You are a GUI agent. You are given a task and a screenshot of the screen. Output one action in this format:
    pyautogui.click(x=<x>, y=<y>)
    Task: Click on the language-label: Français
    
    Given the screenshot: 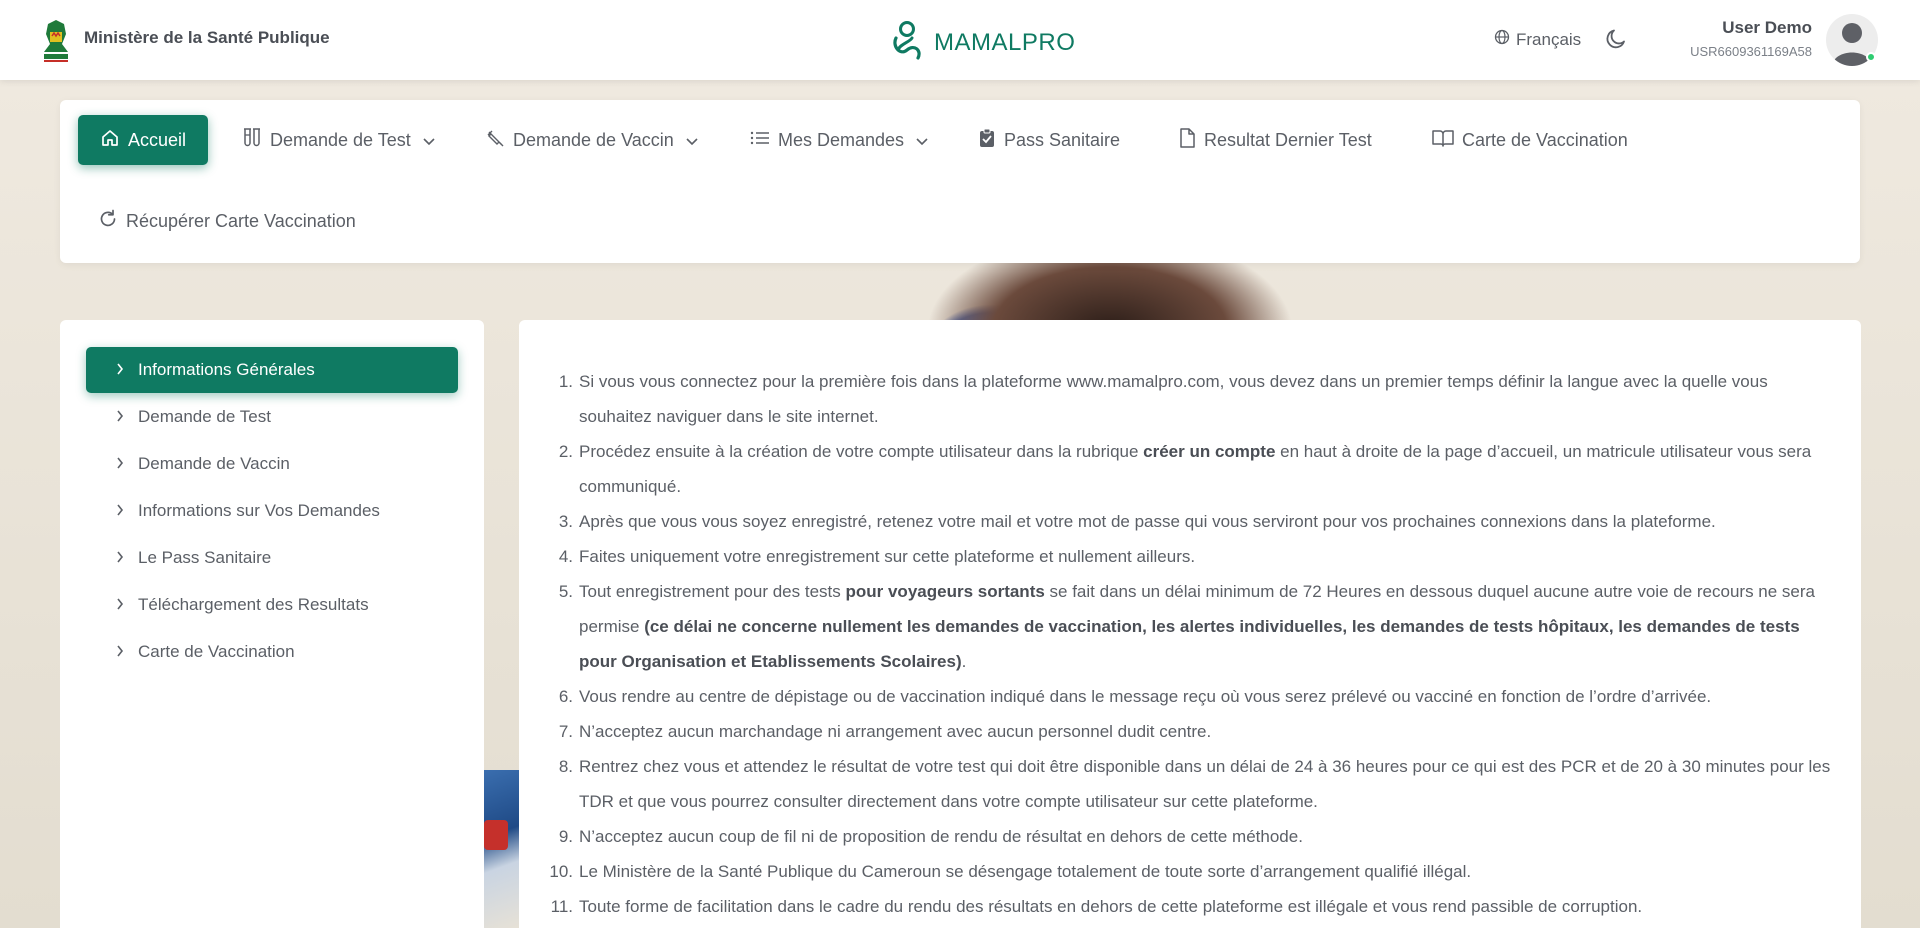 What is the action you would take?
    pyautogui.click(x=1549, y=39)
    